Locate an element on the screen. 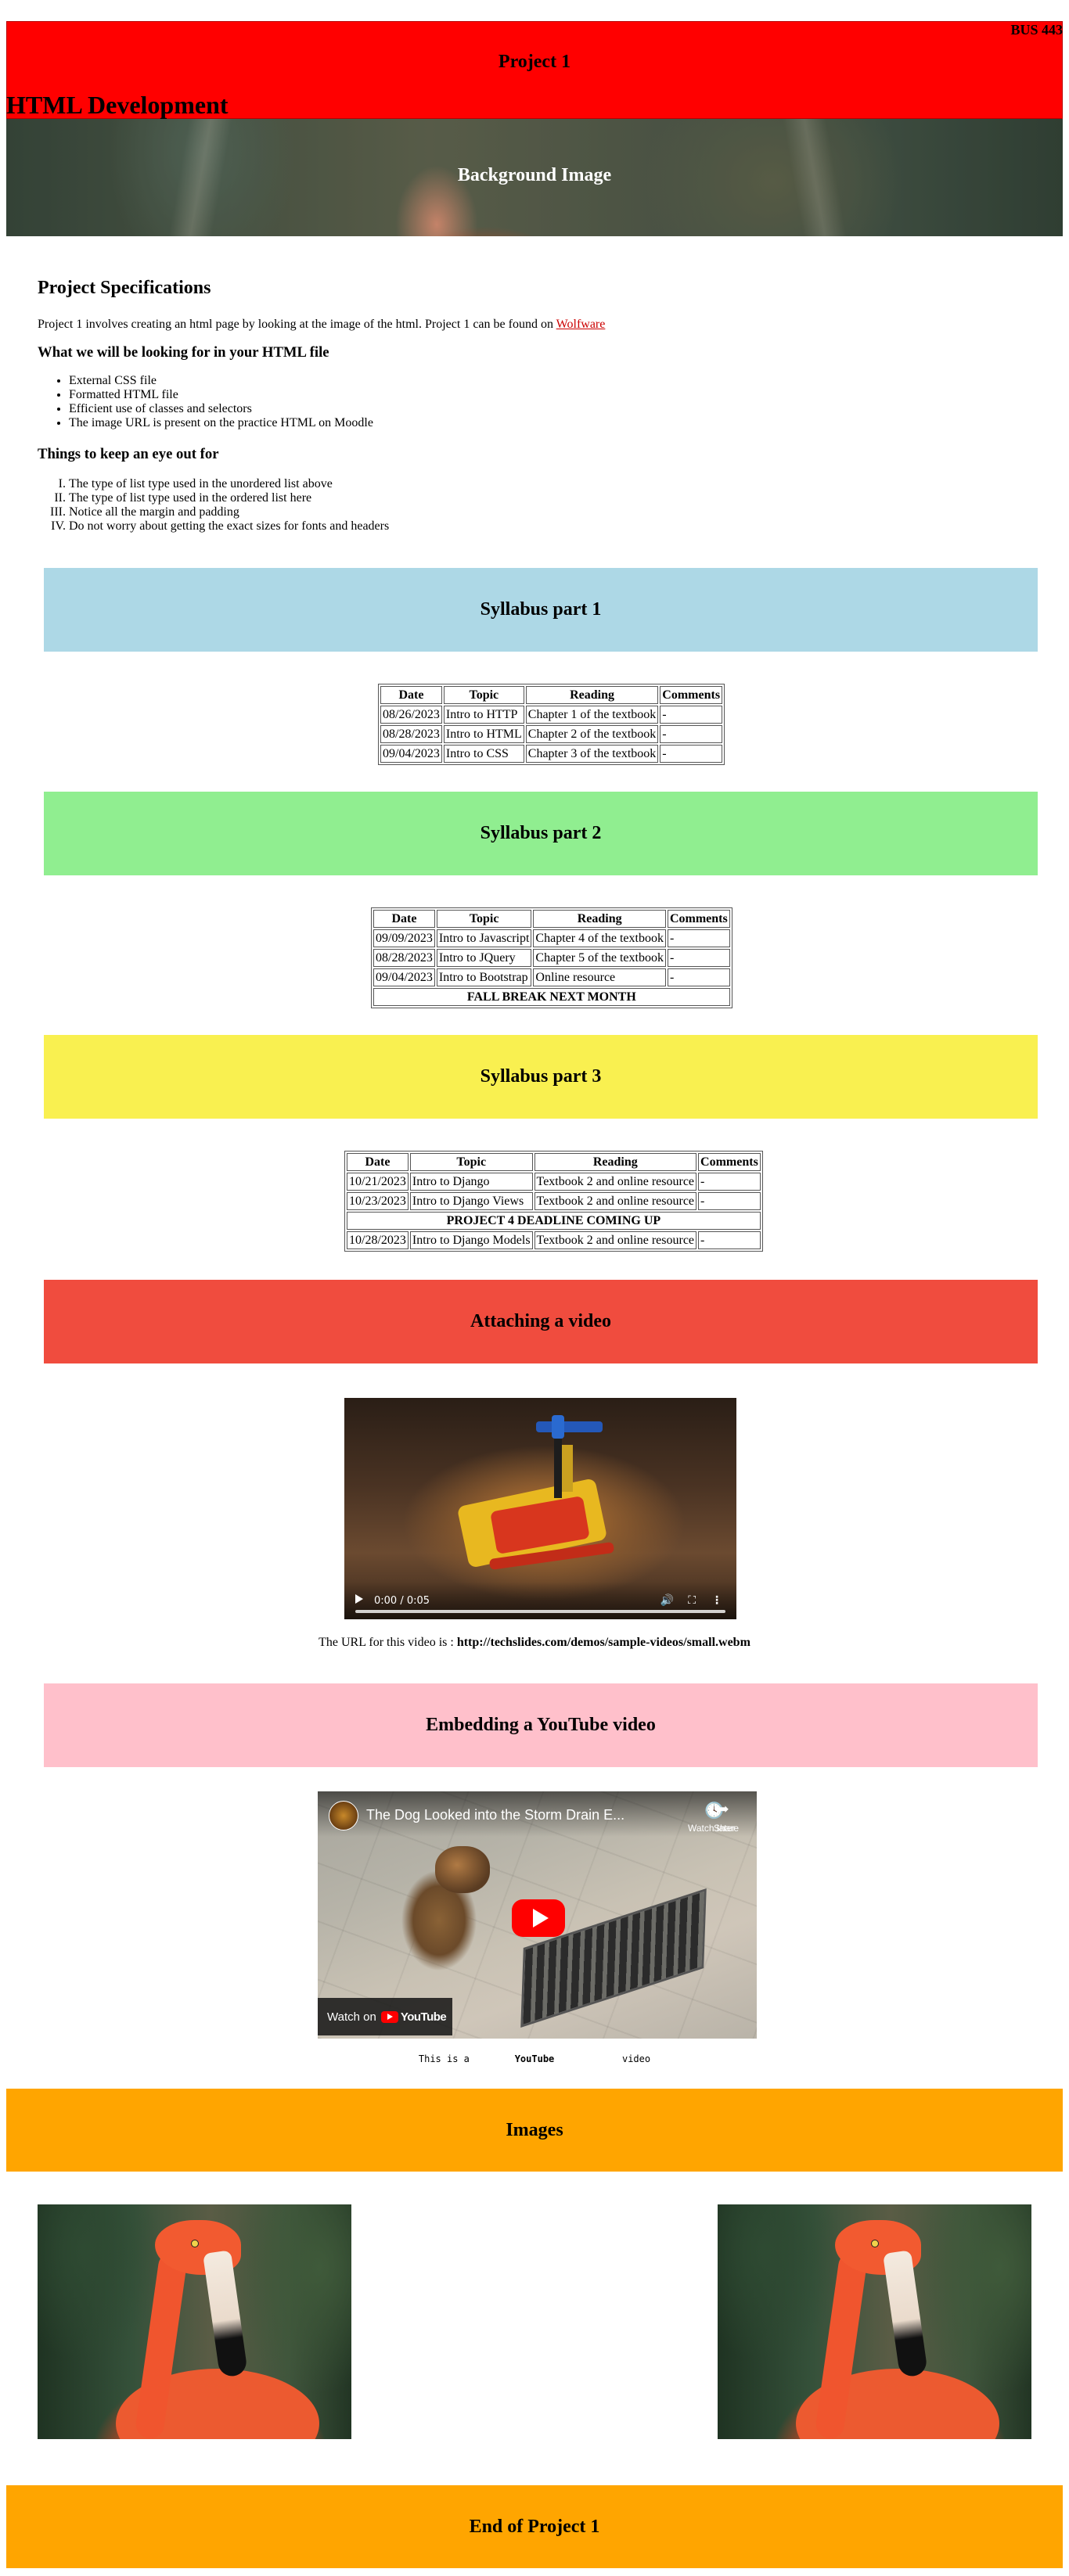  syllabus-1-banner: Syllabus part 1 is located at coordinates (541, 610).